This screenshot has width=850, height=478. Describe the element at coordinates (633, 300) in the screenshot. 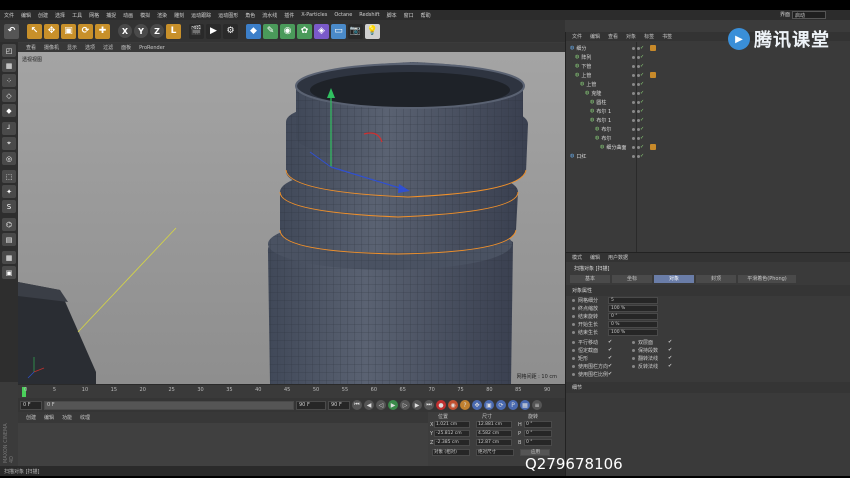

I see `attribute-value-field: 5` at that location.